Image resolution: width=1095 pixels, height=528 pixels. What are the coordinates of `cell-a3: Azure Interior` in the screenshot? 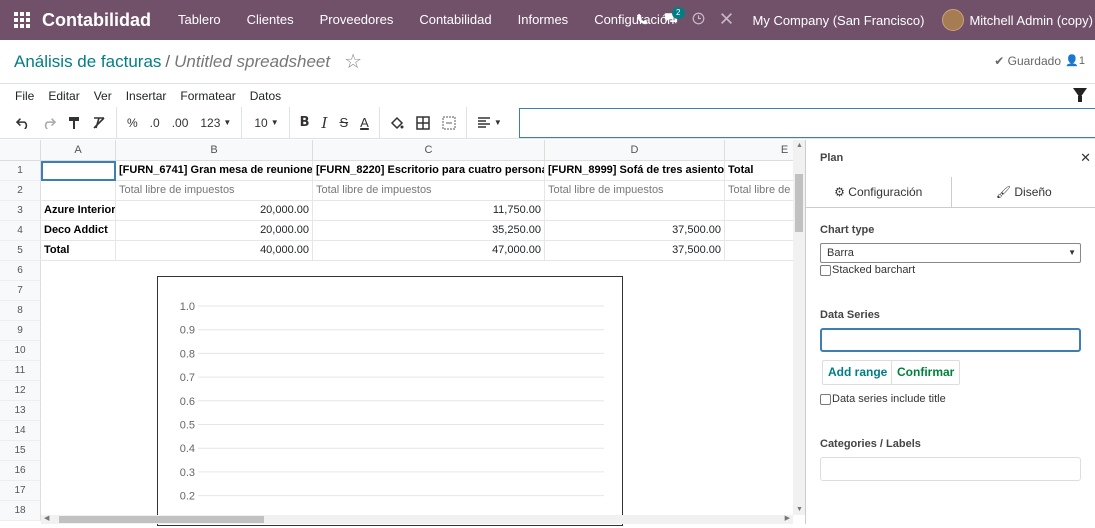 It's located at (78, 211).